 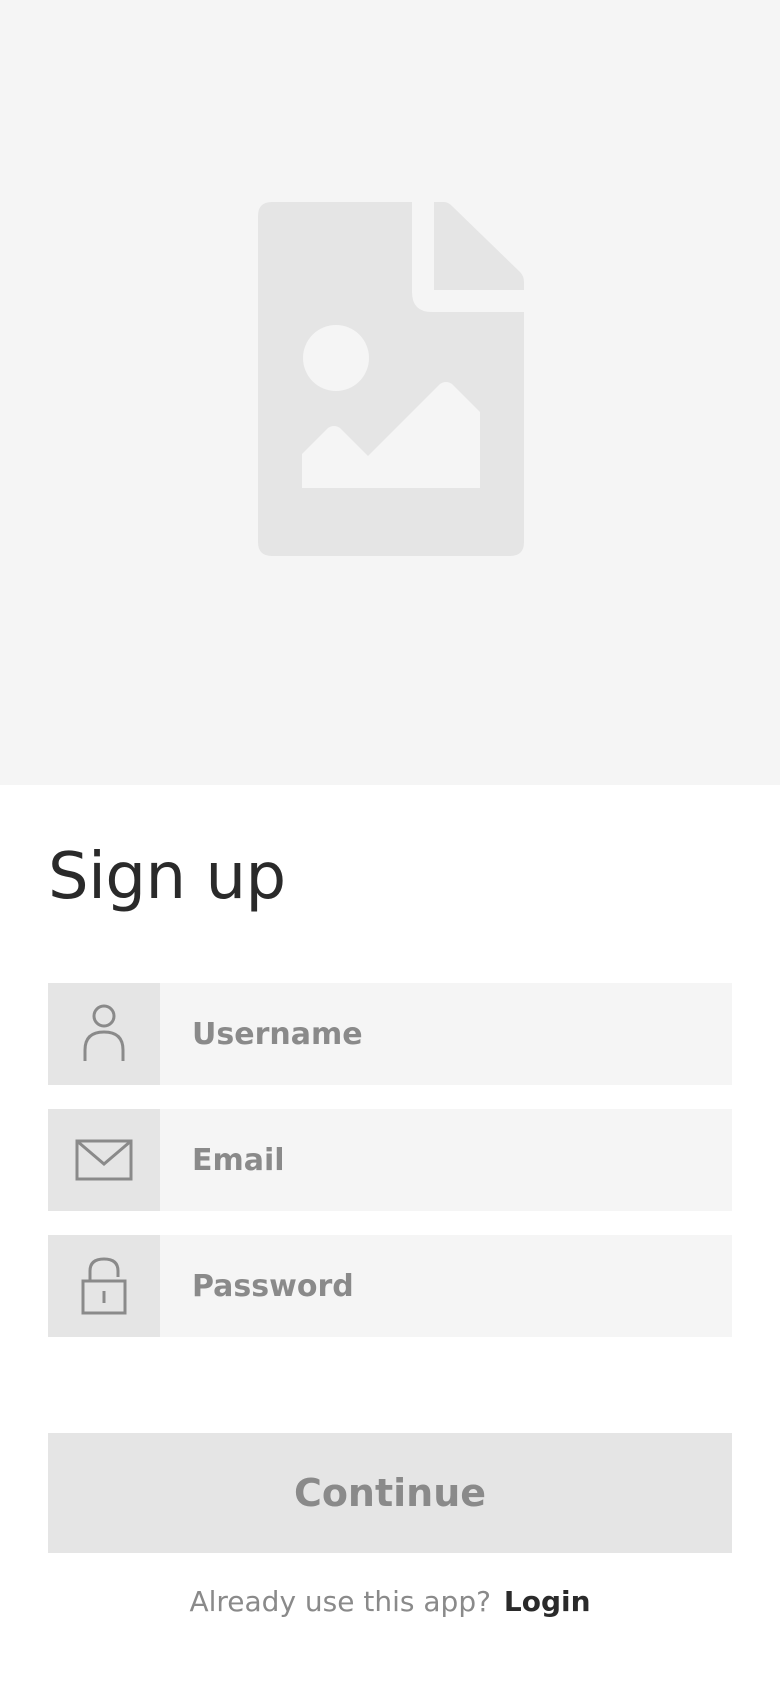 What do you see at coordinates (340, 1601) in the screenshot?
I see `login-prompt-text: Already use this app?` at bounding box center [340, 1601].